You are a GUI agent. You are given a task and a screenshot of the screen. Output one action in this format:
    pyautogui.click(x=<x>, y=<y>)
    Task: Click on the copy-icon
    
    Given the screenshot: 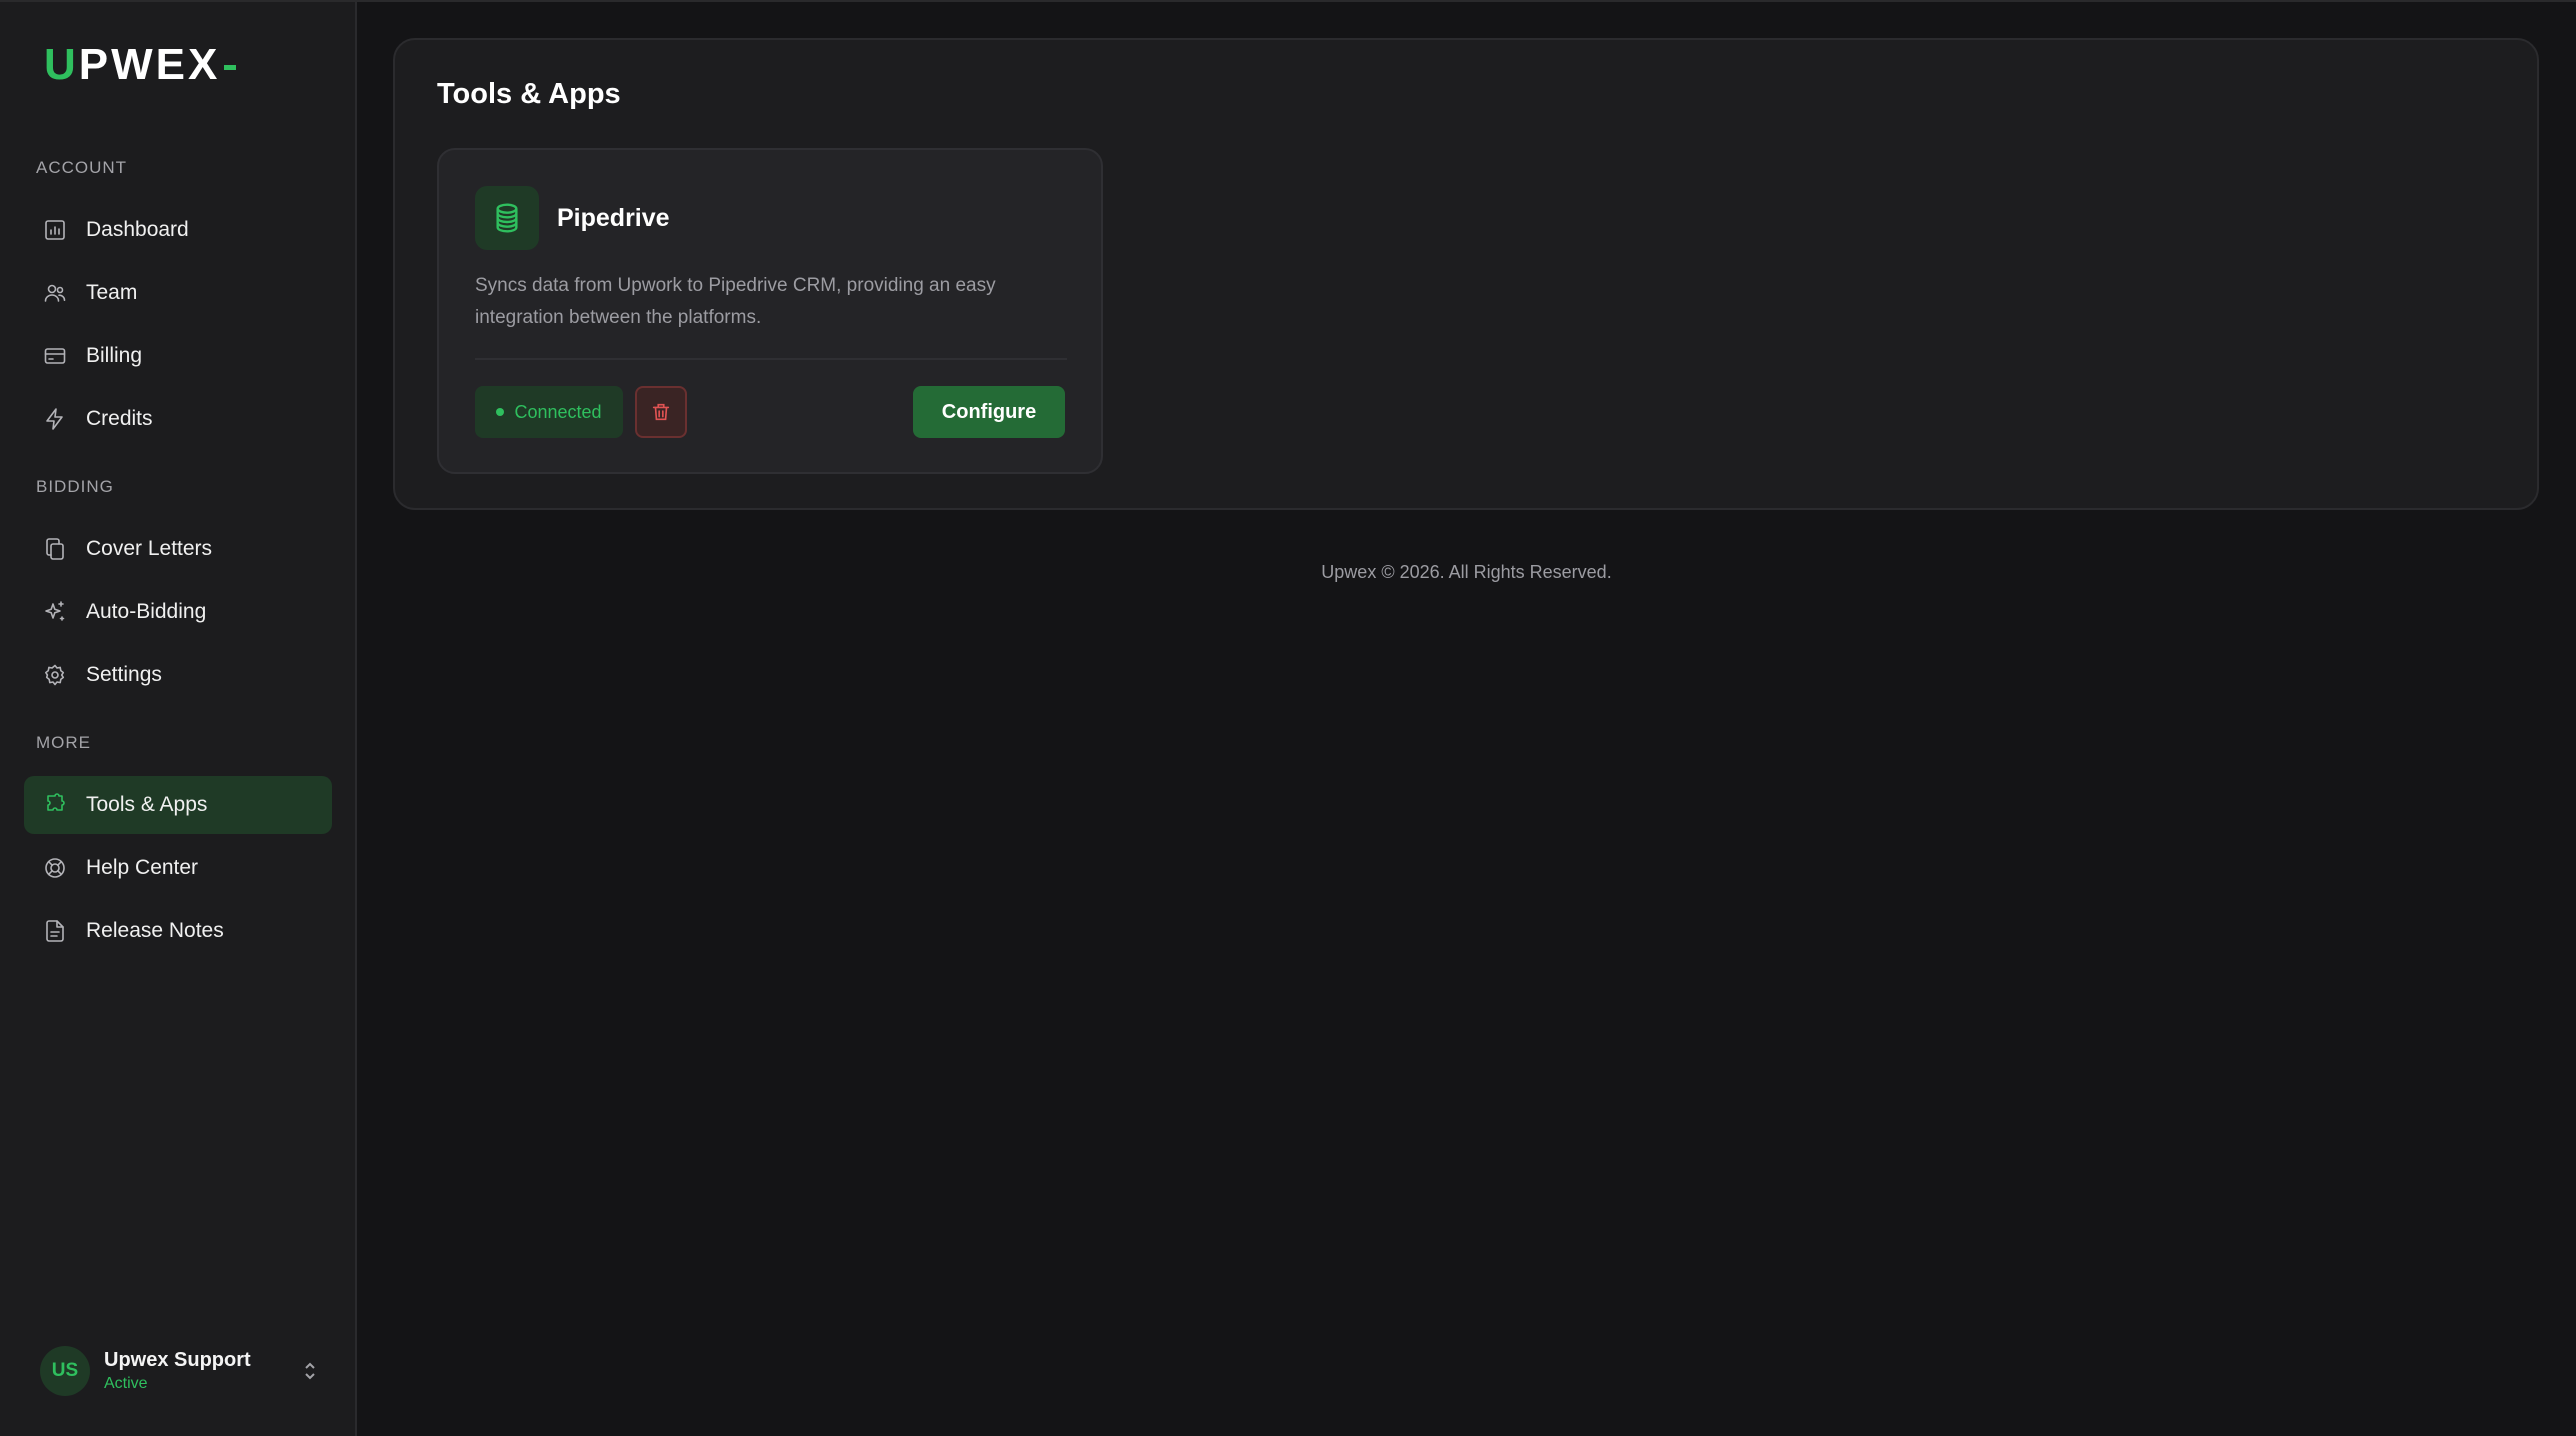 What is the action you would take?
    pyautogui.click(x=55, y=549)
    